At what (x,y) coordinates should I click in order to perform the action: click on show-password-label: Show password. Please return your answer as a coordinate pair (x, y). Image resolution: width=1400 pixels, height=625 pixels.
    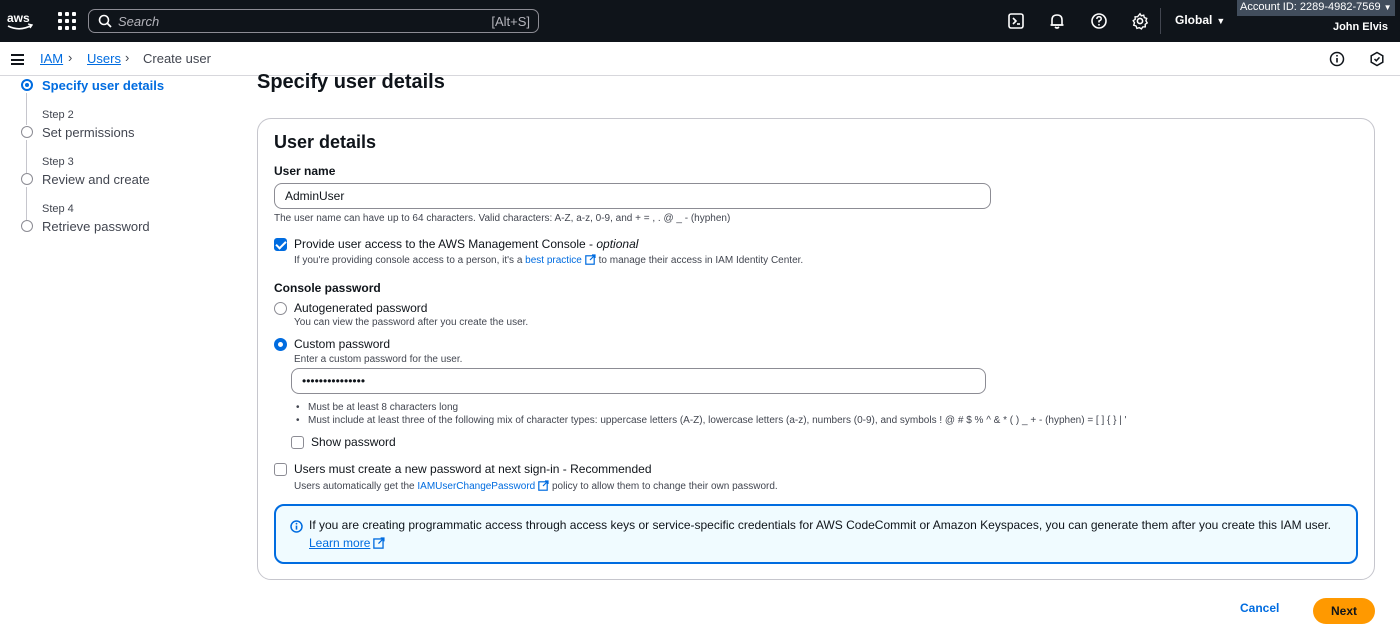
    Looking at the image, I should click on (353, 442).